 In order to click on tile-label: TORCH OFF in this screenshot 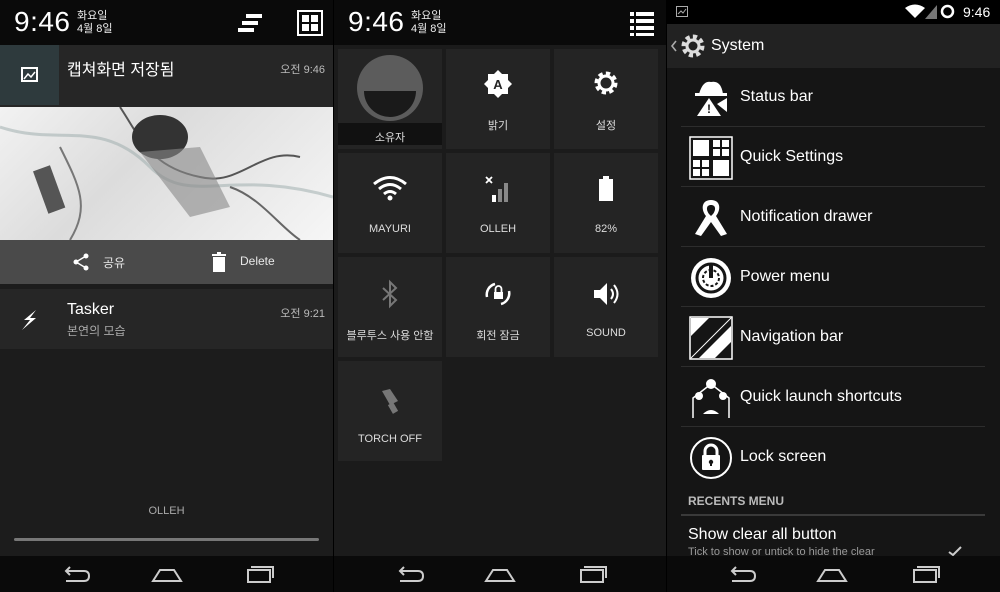, I will do `click(390, 439)`.